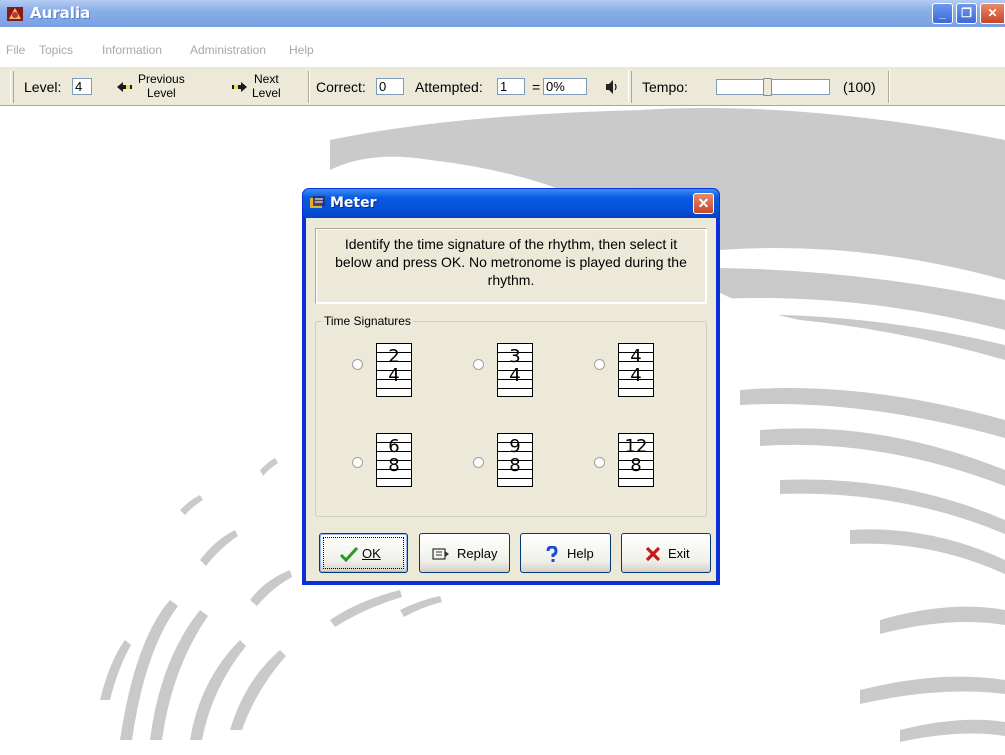 The width and height of the screenshot is (1005, 755). I want to click on app-title-bar: Auralia _ ❐ ✕, so click(502, 13).